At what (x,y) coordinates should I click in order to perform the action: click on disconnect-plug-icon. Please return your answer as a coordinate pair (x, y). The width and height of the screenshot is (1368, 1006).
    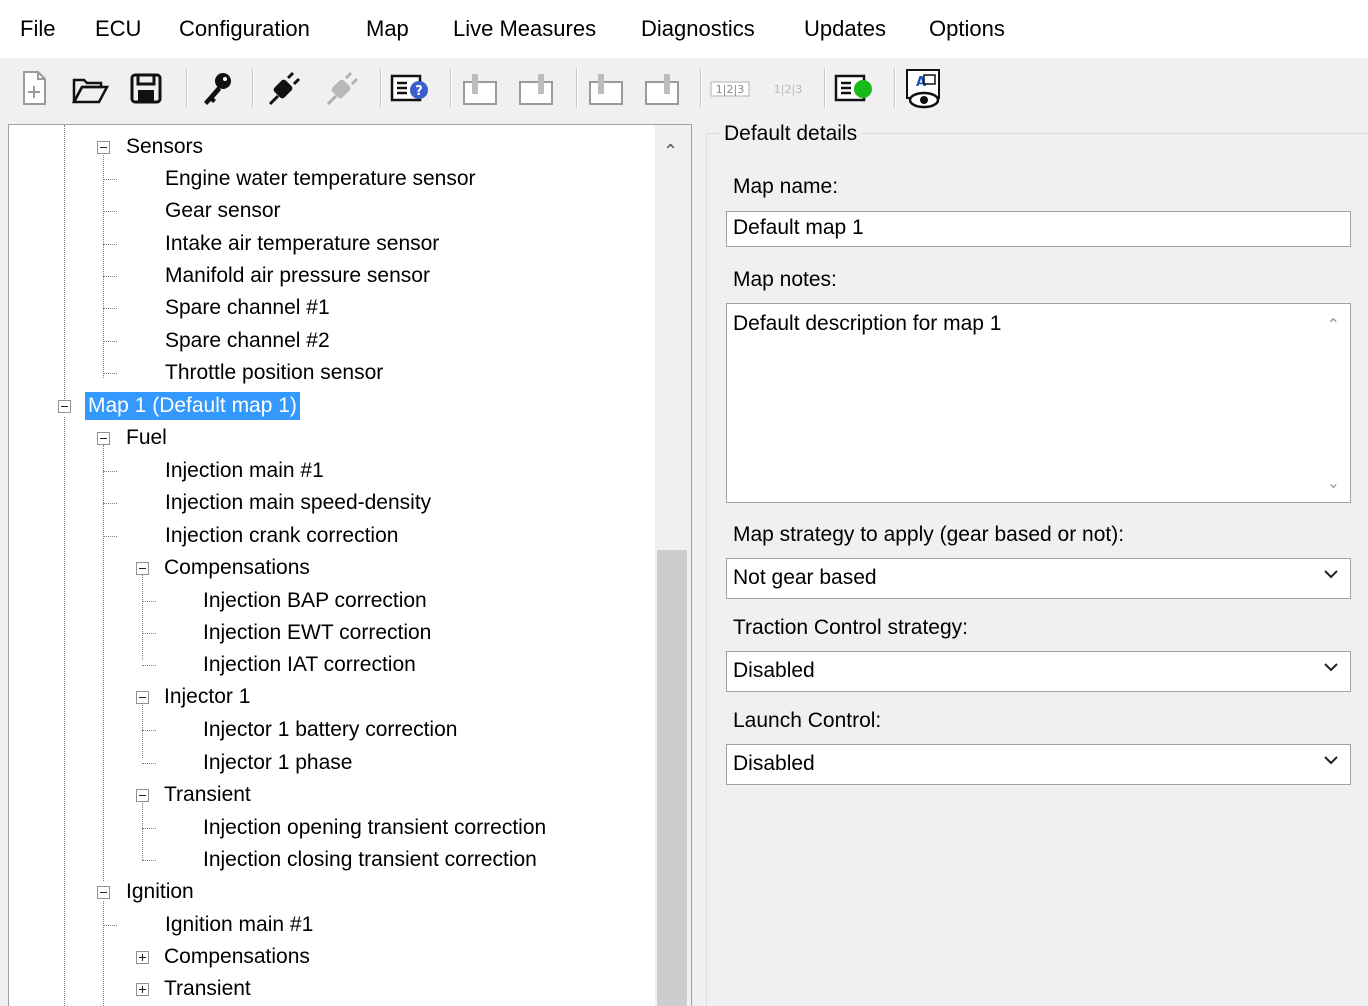
    Looking at the image, I should click on (342, 88).